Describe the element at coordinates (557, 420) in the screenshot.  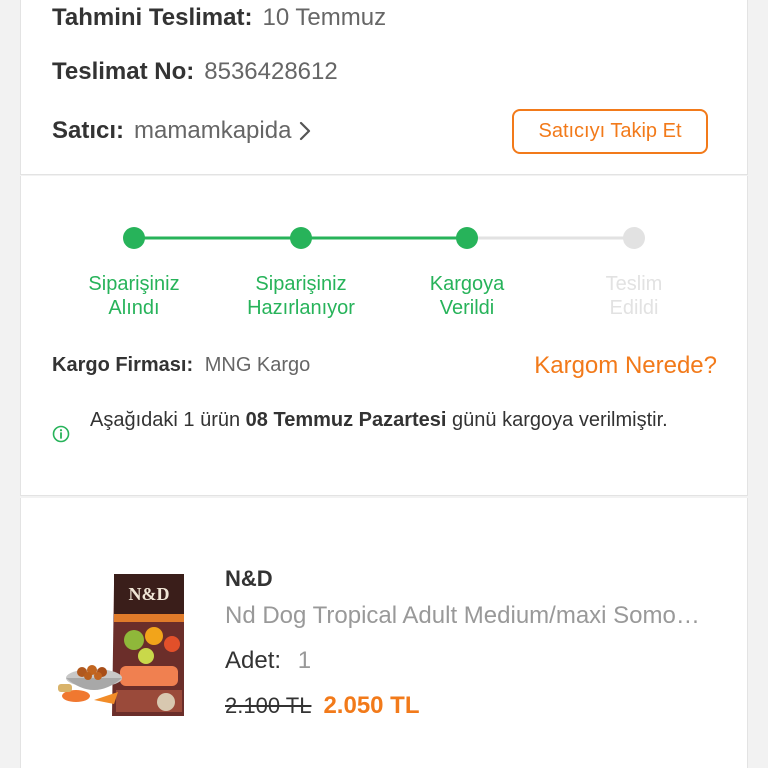
I see `notice-suffix: günü kargoya verilmiştir.` at that location.